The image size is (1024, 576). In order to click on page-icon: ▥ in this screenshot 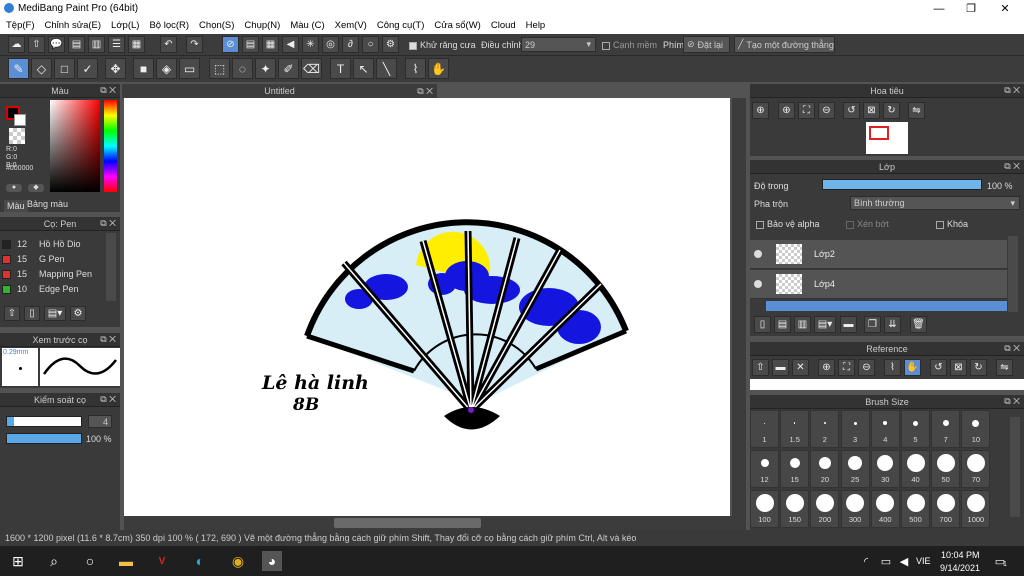, I will do `click(96, 44)`.